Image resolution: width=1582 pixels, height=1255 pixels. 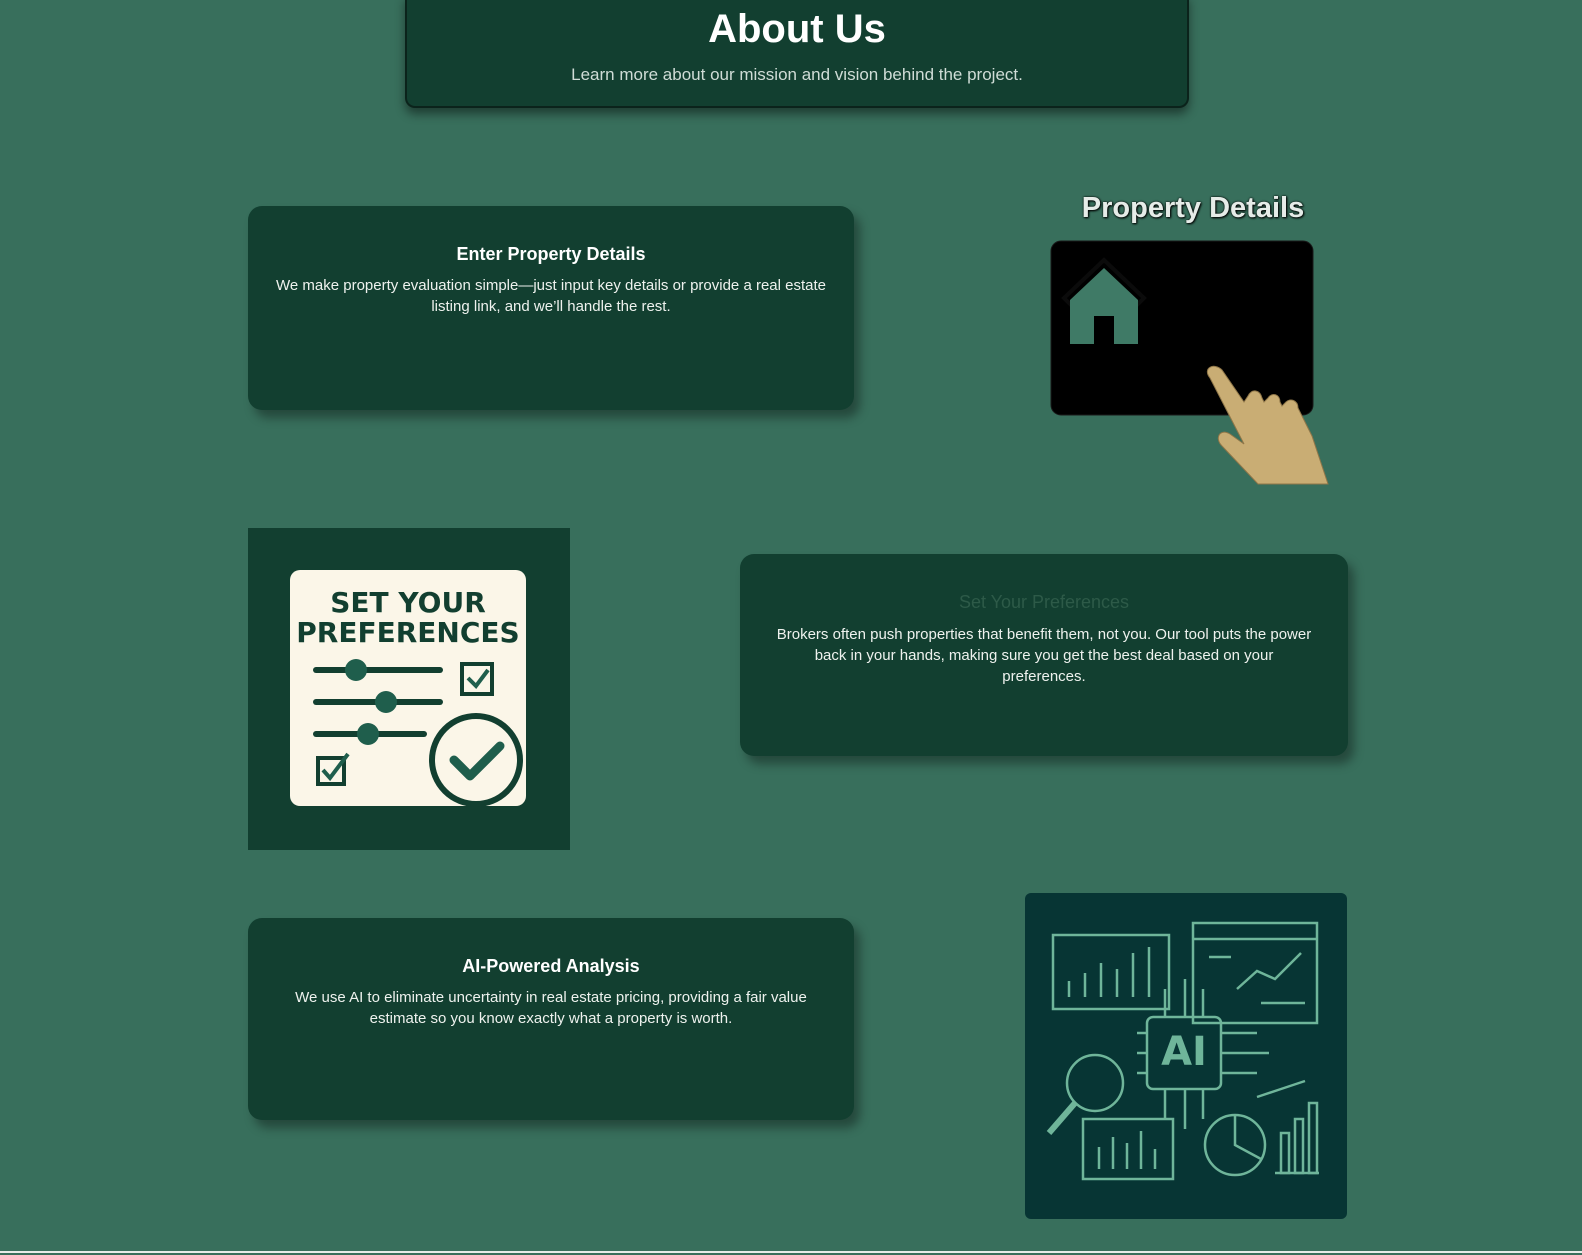 What do you see at coordinates (551, 254) in the screenshot?
I see `feature-card-title: Enter Property Details` at bounding box center [551, 254].